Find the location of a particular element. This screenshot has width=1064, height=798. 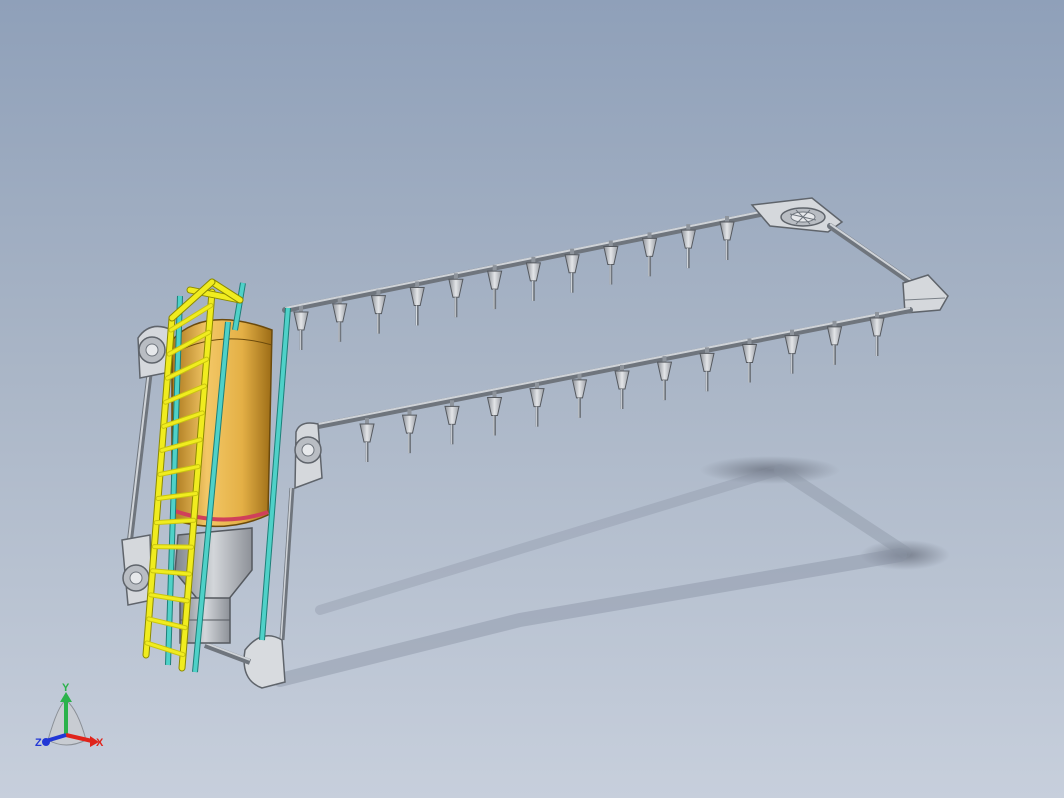

back-nozzle-row is located at coordinates (514, 283).